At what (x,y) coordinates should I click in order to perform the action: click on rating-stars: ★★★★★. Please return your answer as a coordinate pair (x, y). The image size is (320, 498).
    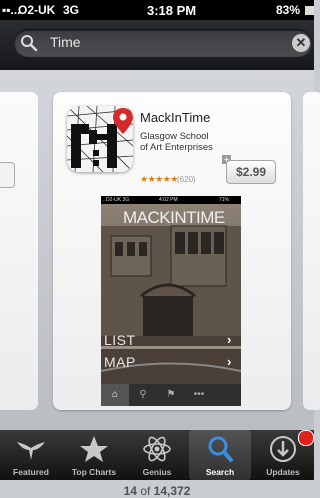
    Looking at the image, I should click on (159, 179).